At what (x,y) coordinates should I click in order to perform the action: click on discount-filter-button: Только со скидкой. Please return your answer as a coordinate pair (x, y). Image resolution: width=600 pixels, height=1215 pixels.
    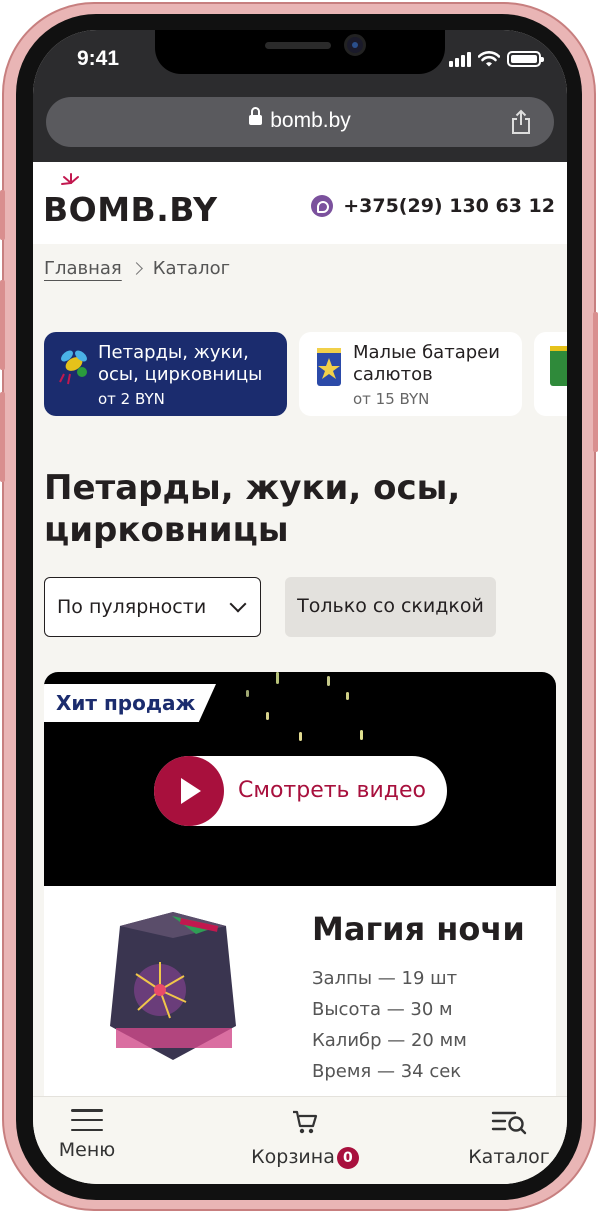
    Looking at the image, I should click on (390, 607).